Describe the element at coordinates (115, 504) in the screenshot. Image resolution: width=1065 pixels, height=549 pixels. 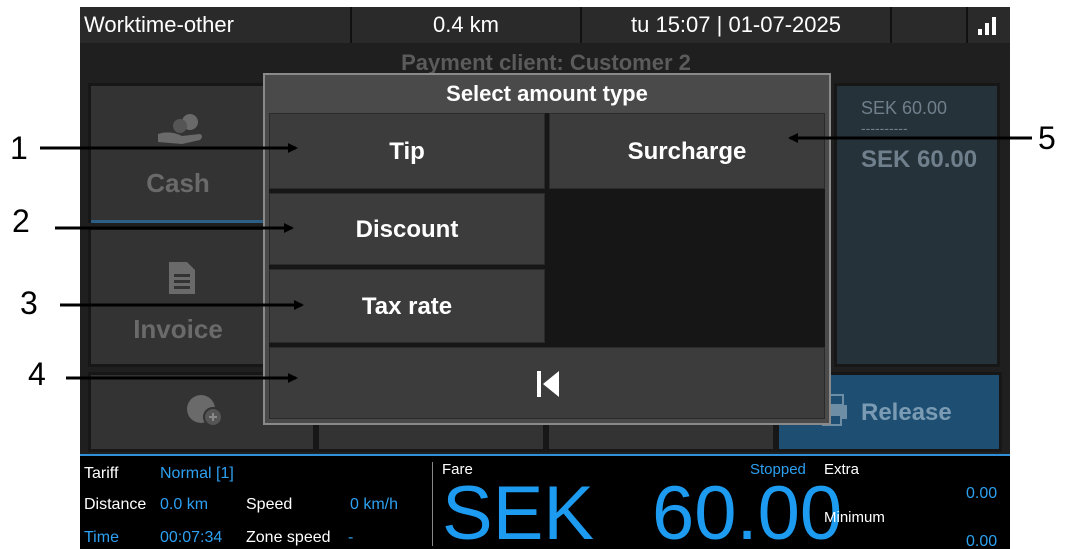
I see `distance-label: Distance` at that location.